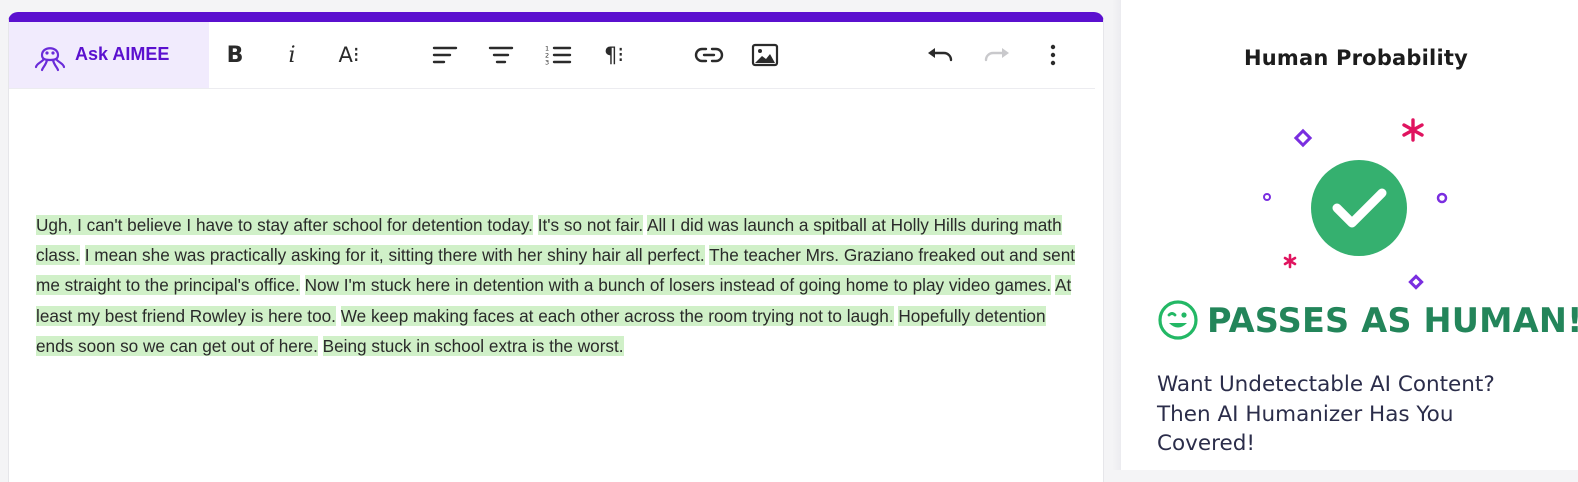  Describe the element at coordinates (590, 225) in the screenshot. I see `highlighted-sentence: It's so not fair.` at that location.